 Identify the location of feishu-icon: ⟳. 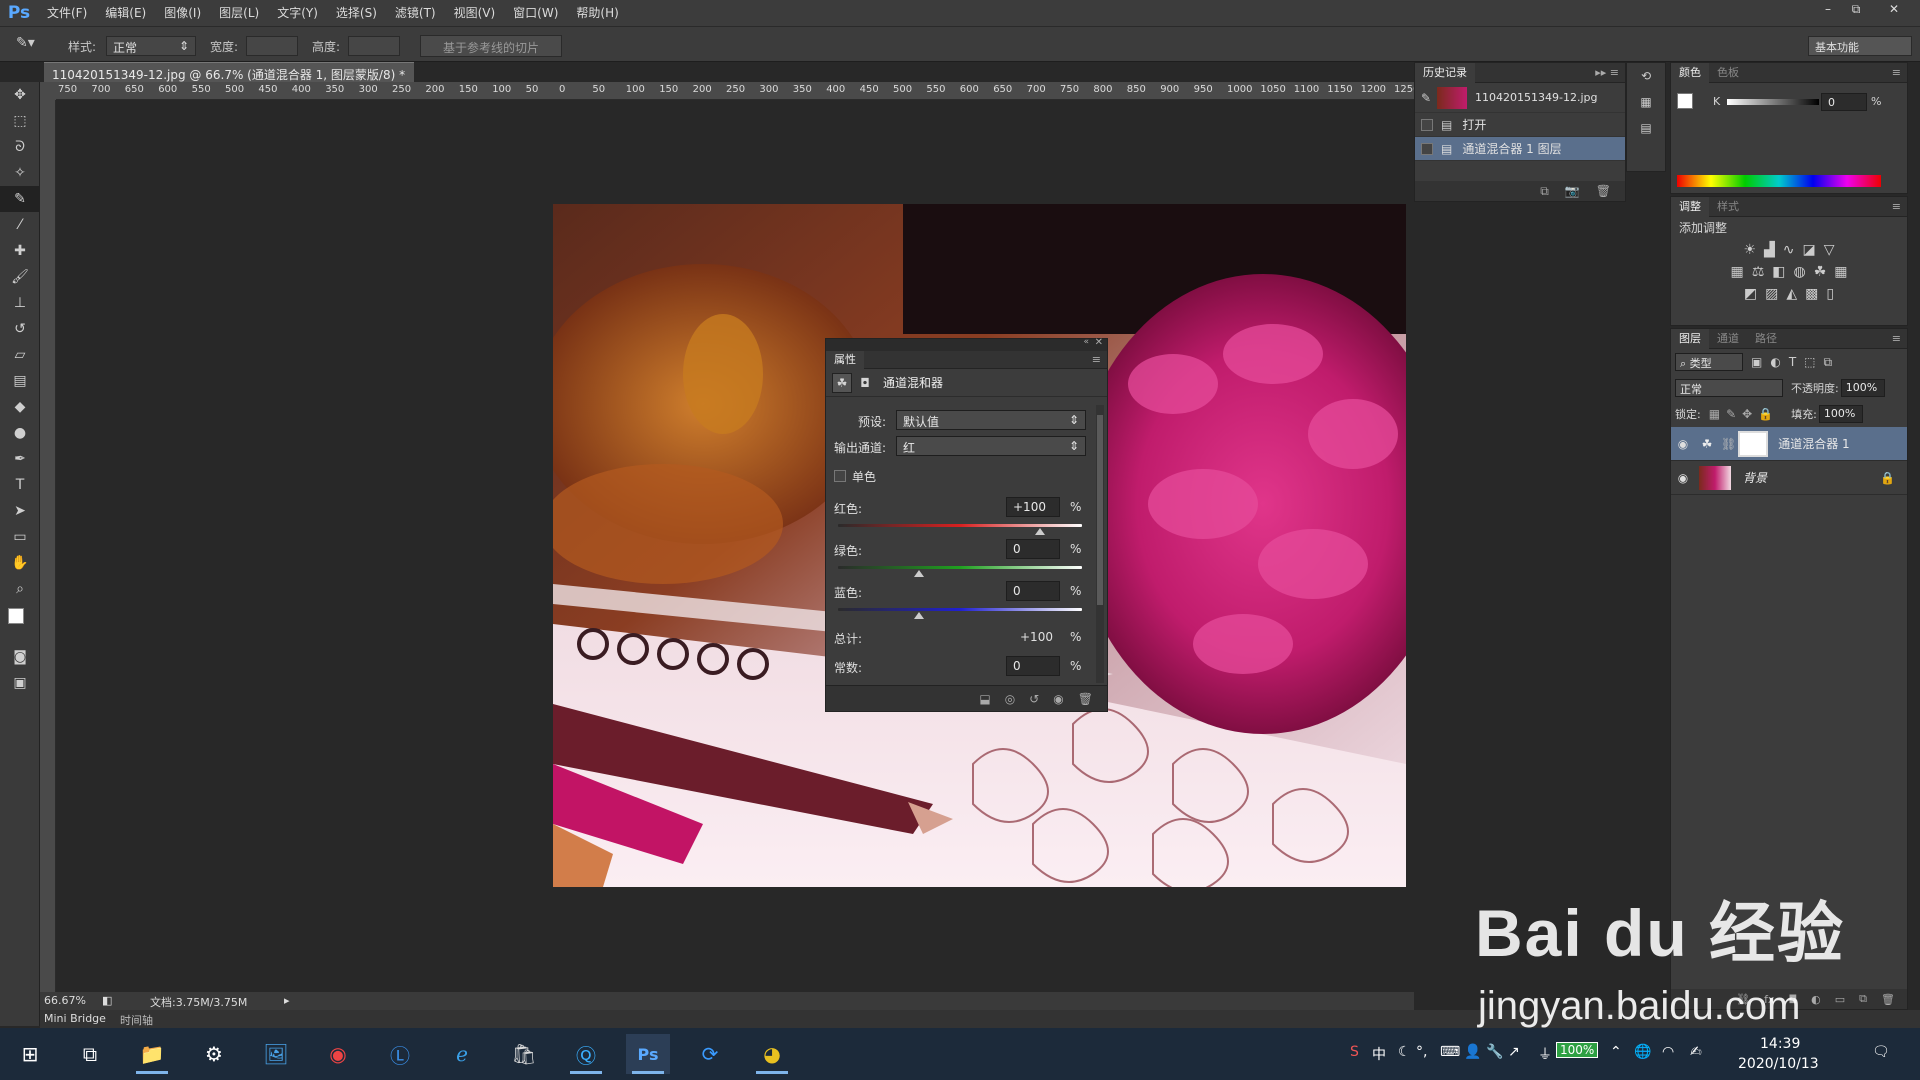
(710, 1054).